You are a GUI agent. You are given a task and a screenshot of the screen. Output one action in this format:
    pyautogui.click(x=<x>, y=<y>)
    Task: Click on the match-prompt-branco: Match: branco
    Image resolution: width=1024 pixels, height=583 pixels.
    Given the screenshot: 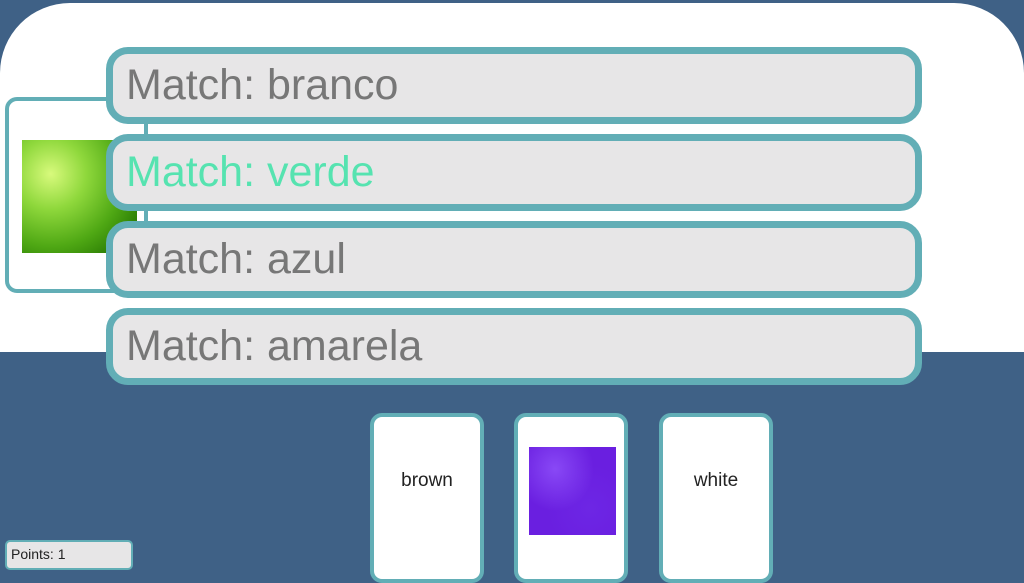 What is the action you would take?
    pyautogui.click(x=514, y=85)
    